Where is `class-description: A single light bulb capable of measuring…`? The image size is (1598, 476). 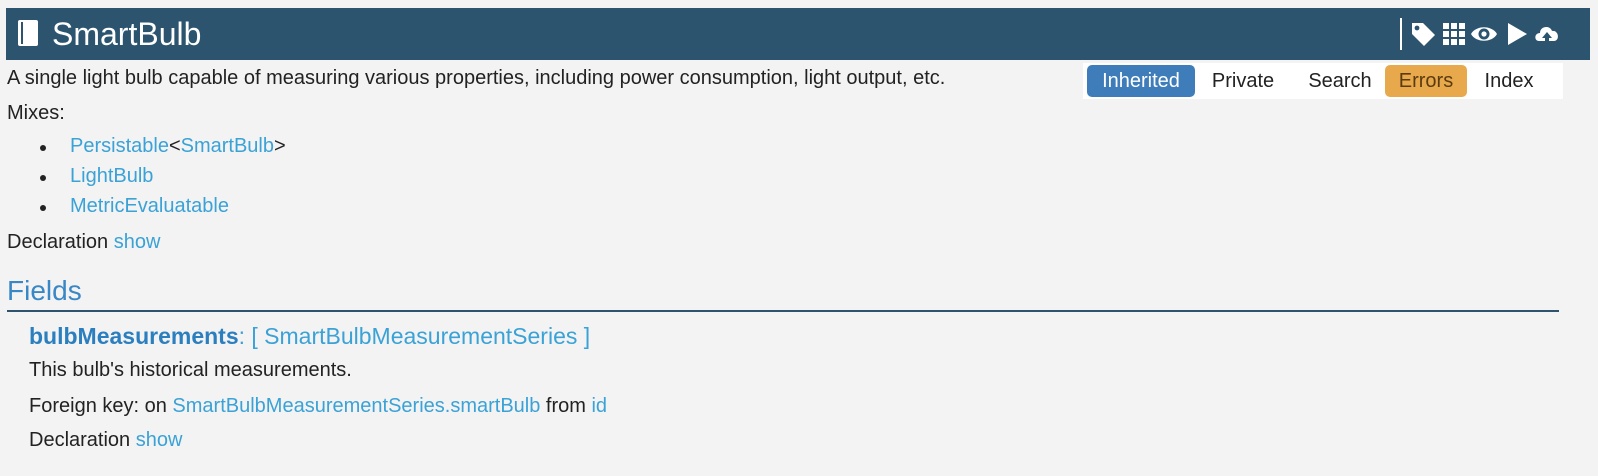 class-description: A single light bulb capable of measuring… is located at coordinates (476, 78).